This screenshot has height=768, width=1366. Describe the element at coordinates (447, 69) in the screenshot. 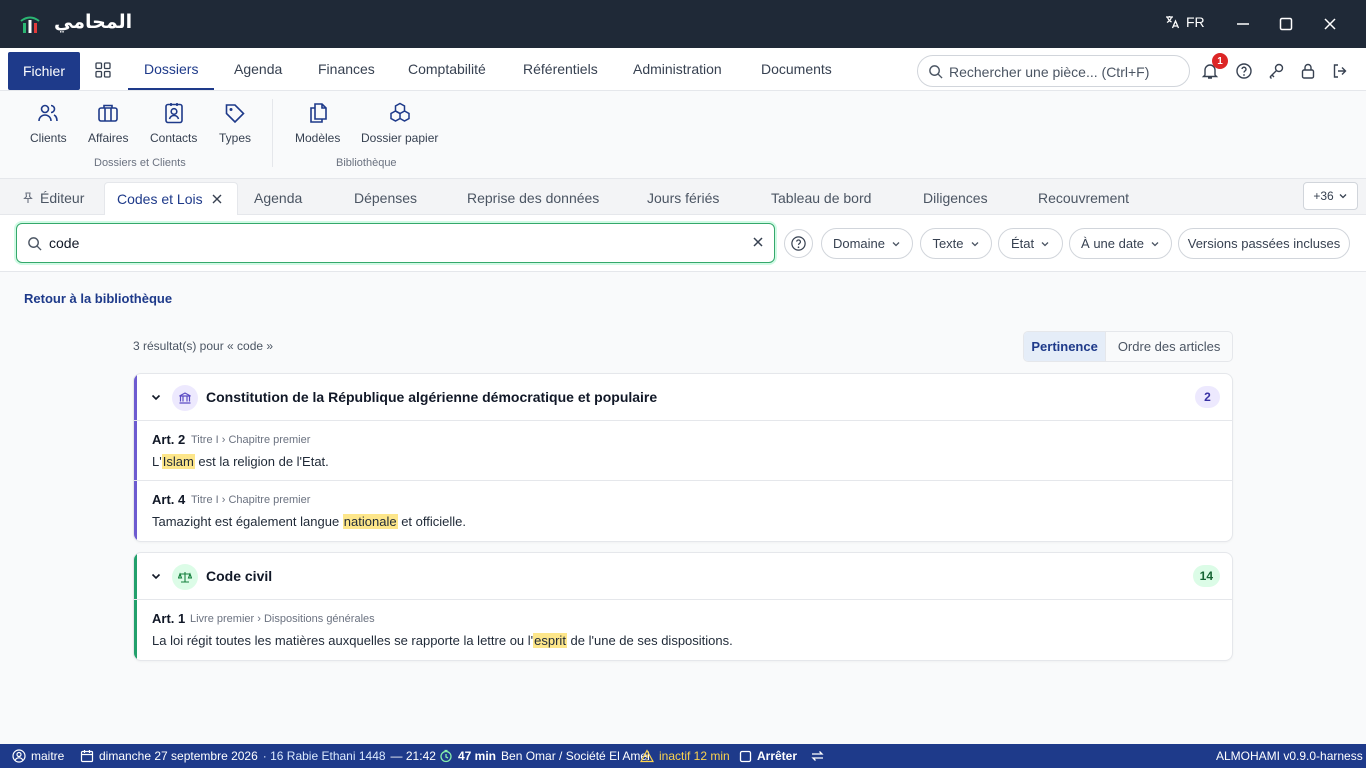

I see `menu-comptabilite: Comptabilité` at that location.